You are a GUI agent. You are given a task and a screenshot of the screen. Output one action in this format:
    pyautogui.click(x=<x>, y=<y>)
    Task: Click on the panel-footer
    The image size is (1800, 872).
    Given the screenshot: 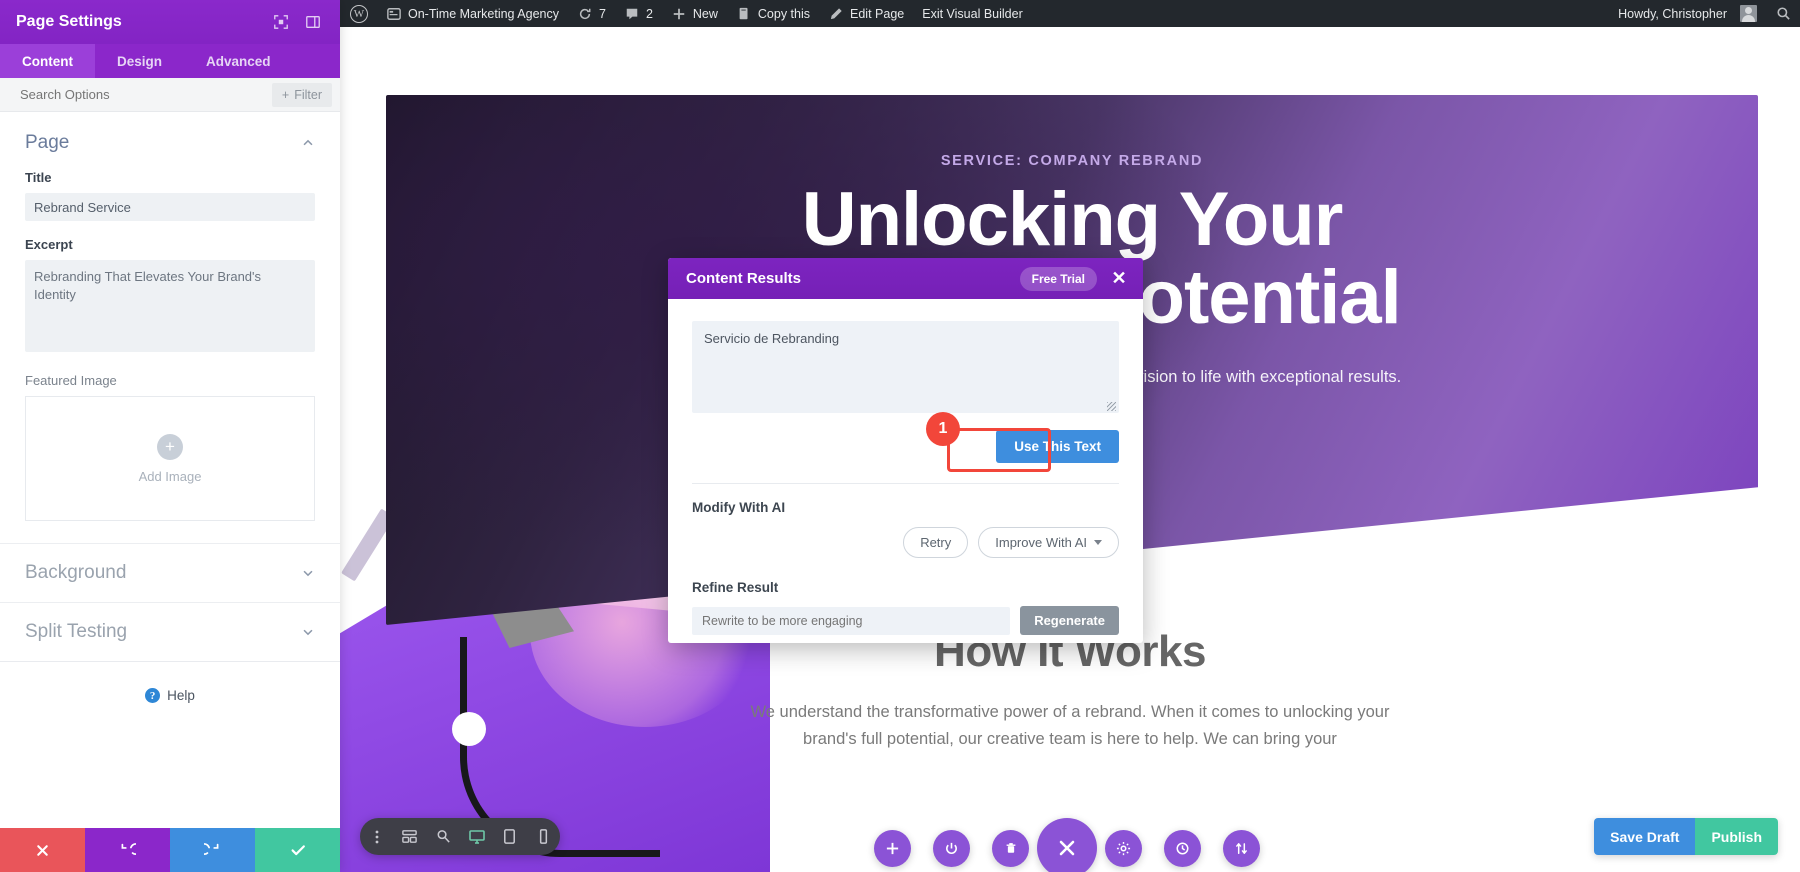 What is the action you would take?
    pyautogui.click(x=170, y=850)
    